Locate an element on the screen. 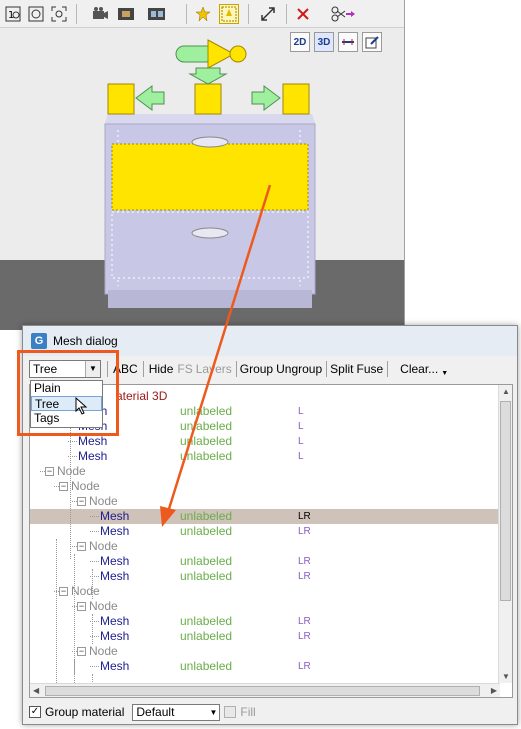 This screenshot has width=521, height=729. main-toolbar: 1 is located at coordinates (202, 14).